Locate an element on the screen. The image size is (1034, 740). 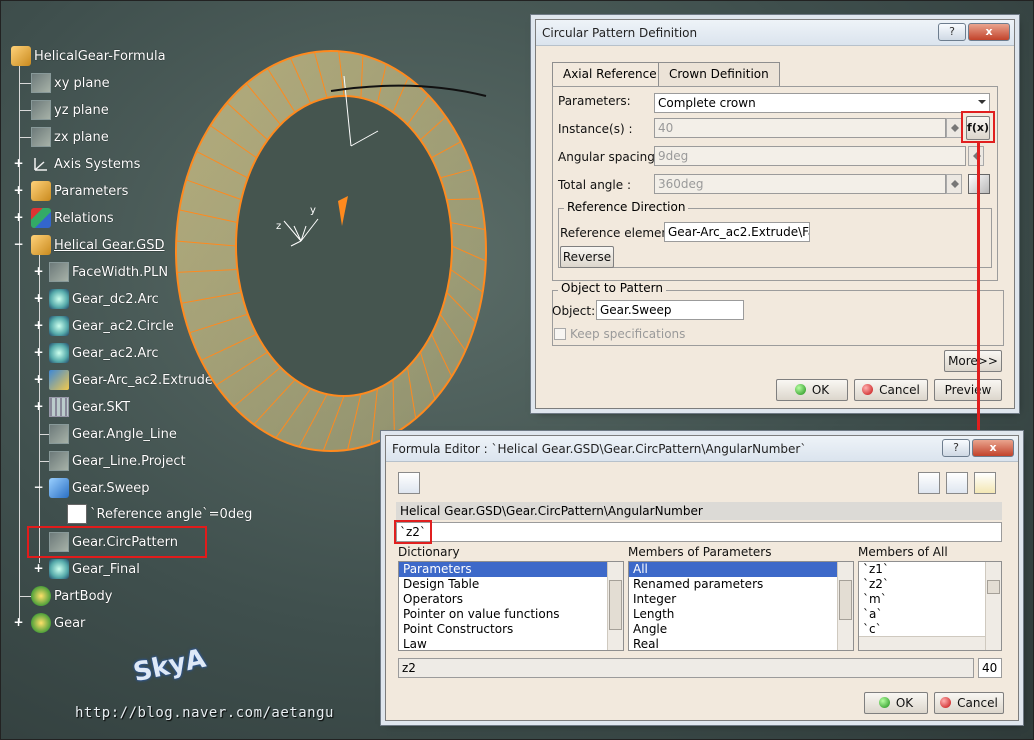
list-item: Renamed parameters is located at coordinates (741, 584).